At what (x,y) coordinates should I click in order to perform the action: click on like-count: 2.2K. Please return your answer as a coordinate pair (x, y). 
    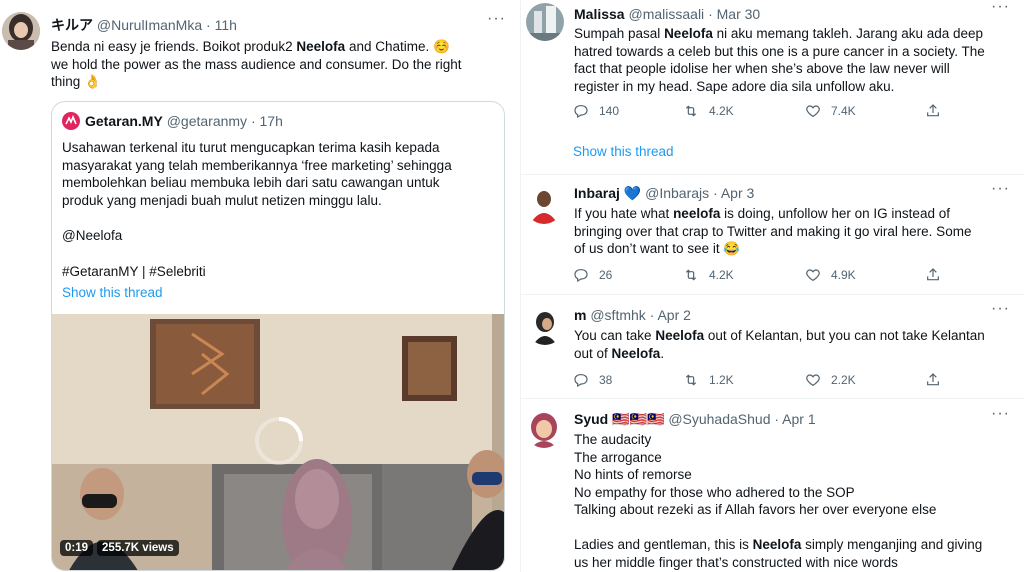
    Looking at the image, I should click on (843, 380).